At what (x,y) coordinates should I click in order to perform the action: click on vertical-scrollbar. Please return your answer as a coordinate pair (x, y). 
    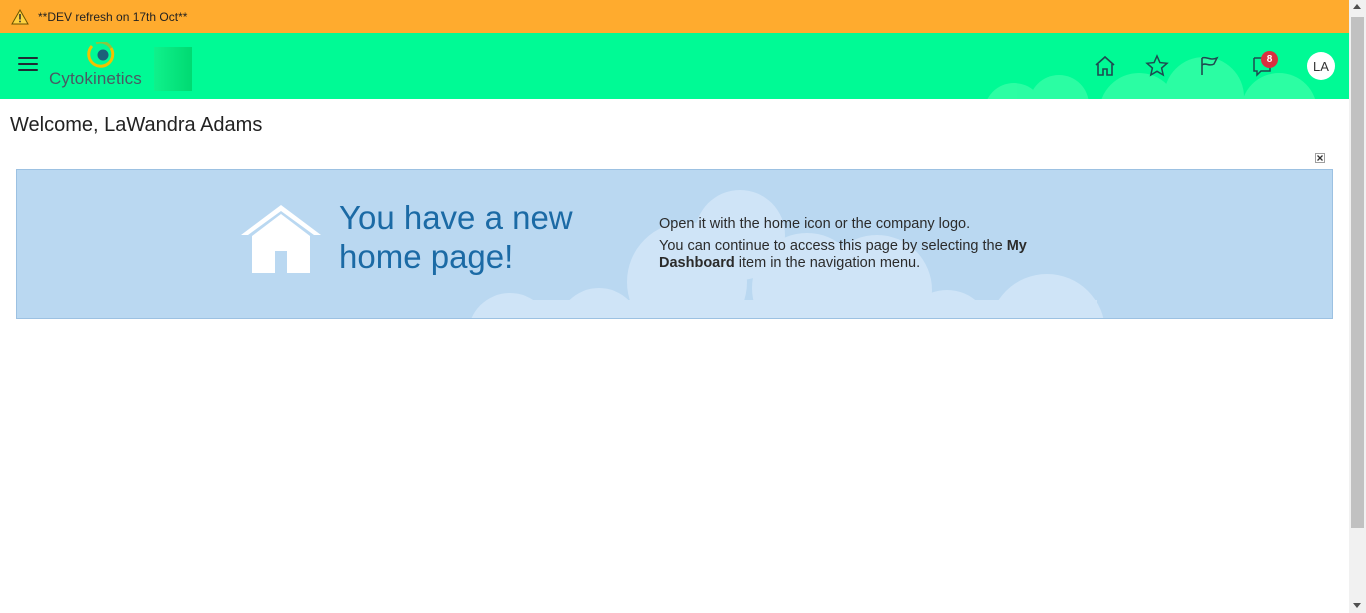
    Looking at the image, I should click on (1357, 306).